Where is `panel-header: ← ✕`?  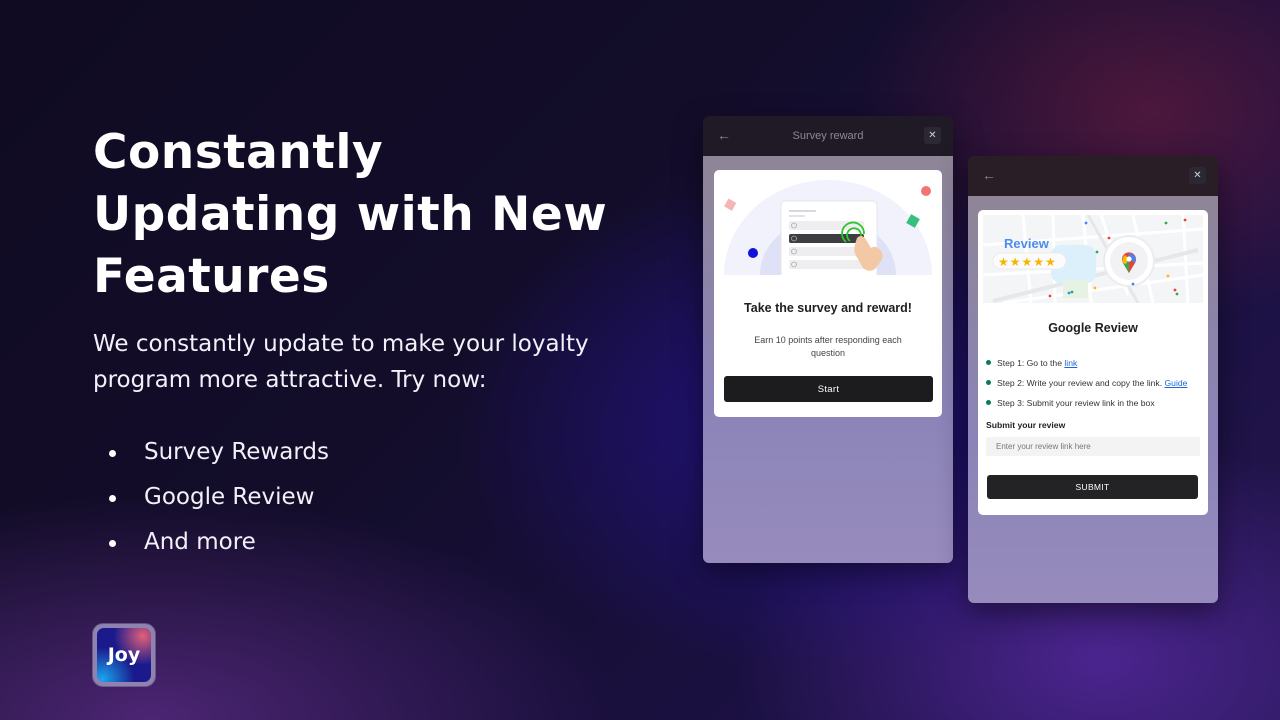
panel-header: ← ✕ is located at coordinates (1093, 176).